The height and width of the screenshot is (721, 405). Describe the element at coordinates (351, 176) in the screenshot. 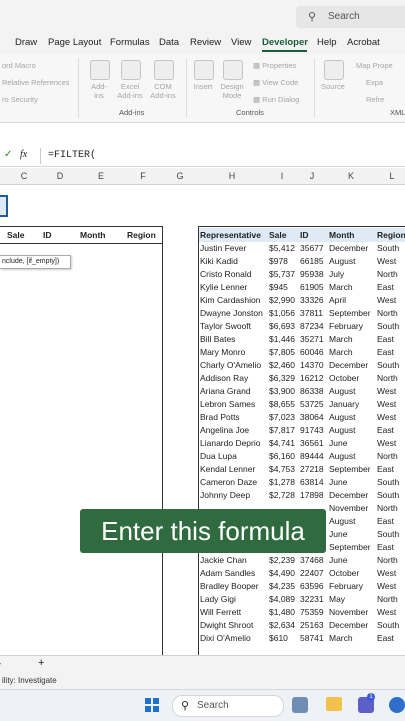

I see `column-header-k: K` at that location.